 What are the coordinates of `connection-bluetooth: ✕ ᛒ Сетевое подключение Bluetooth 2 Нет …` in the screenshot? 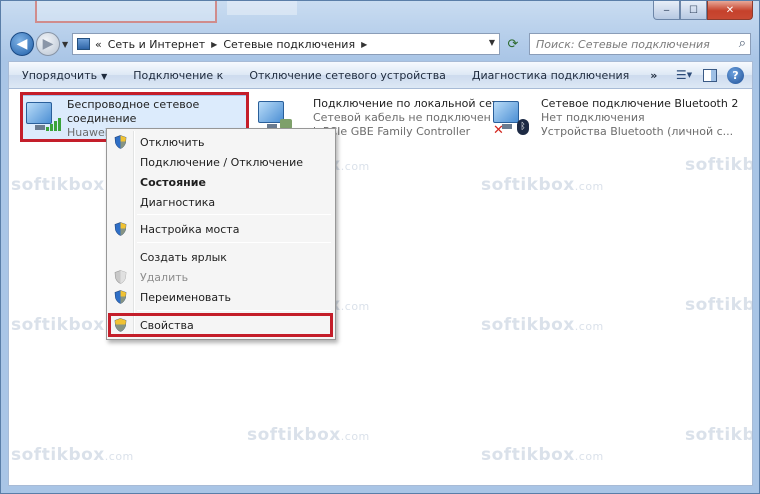 It's located at (620, 117).